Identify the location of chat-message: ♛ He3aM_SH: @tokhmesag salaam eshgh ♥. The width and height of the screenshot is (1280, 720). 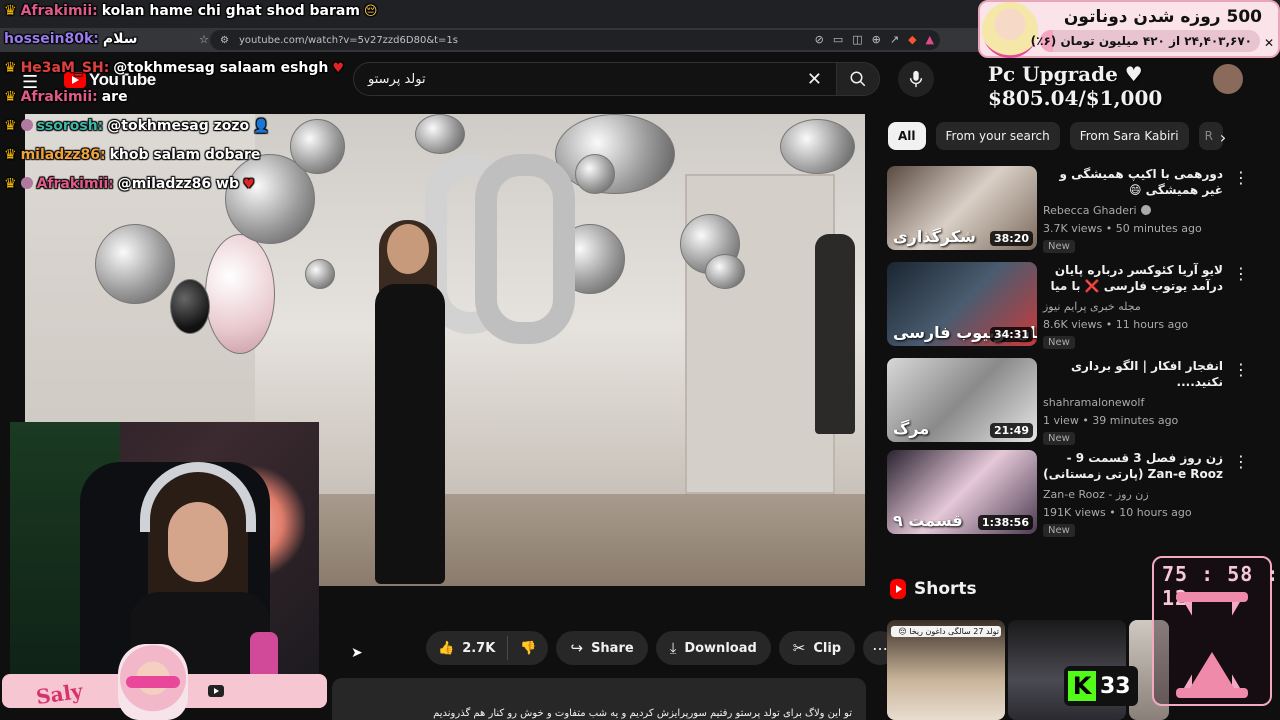
(174, 68).